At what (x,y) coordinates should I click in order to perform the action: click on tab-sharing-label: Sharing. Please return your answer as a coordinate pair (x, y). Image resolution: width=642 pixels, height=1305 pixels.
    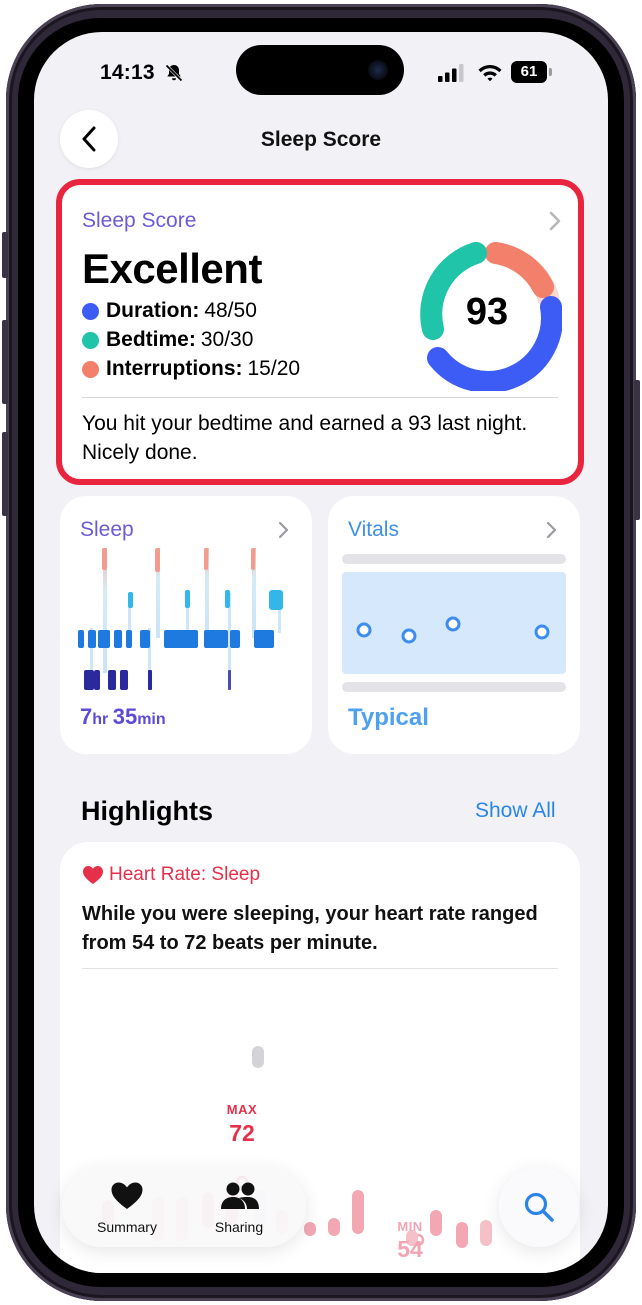
    Looking at the image, I should click on (239, 1227).